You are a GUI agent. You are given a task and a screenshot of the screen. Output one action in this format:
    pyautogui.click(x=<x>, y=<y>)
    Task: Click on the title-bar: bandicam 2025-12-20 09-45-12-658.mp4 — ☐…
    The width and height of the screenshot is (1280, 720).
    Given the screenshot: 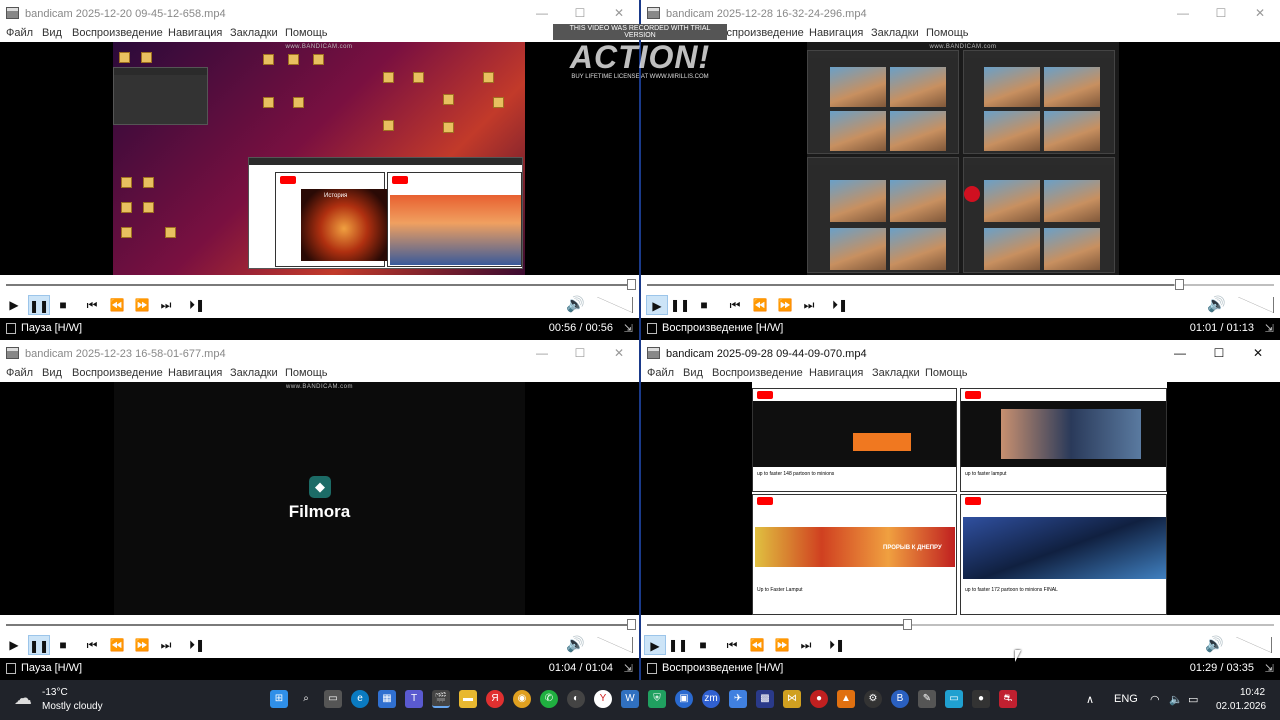 What is the action you would take?
    pyautogui.click(x=319, y=13)
    